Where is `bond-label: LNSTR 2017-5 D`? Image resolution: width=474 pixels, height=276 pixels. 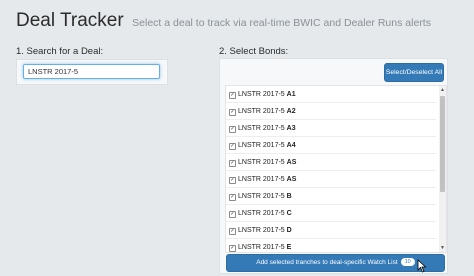 bond-label: LNSTR 2017-5 D is located at coordinates (265, 230).